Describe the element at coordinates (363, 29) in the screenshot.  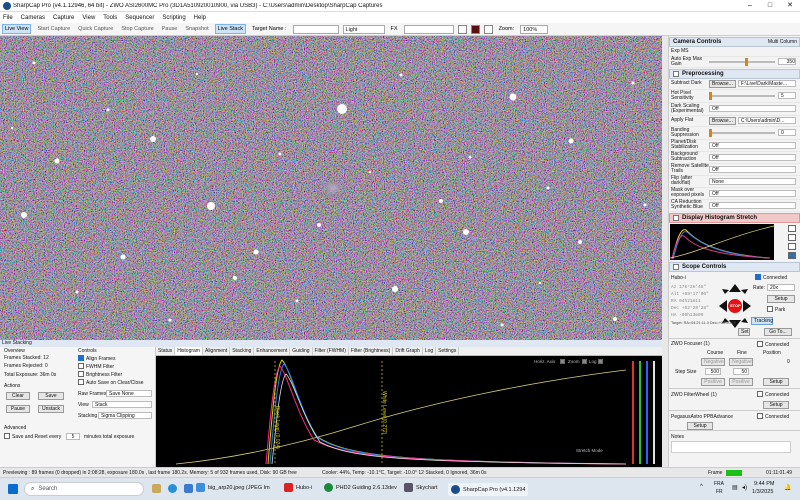
I see `frame-type-select: Light` at that location.